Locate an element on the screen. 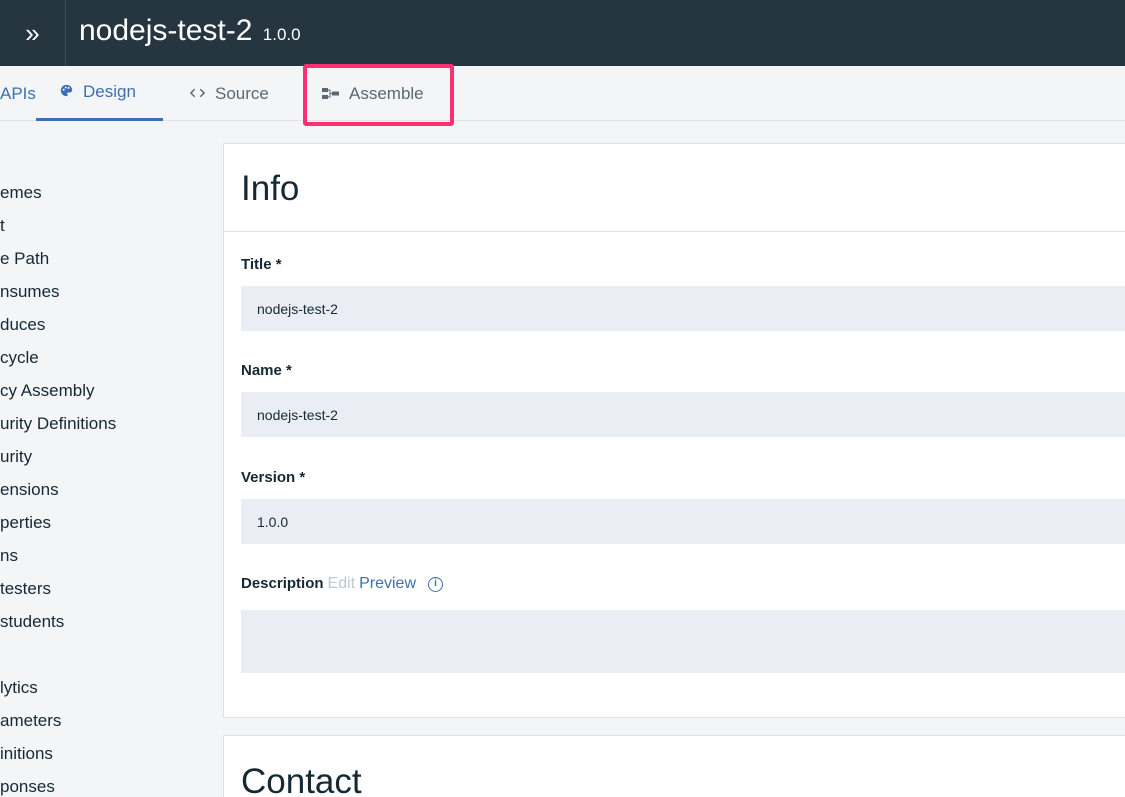  description-textarea is located at coordinates (683, 641).